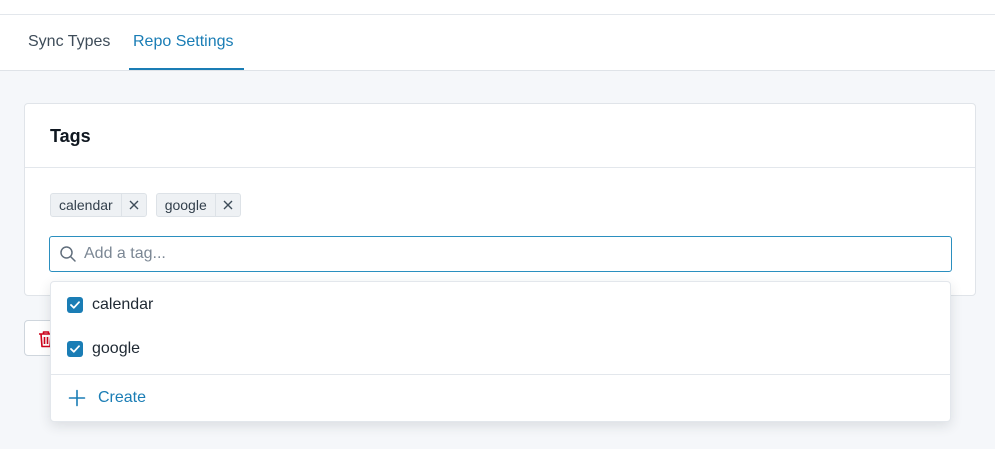  Describe the element at coordinates (123, 304) in the screenshot. I see `option-label: calendar` at that location.